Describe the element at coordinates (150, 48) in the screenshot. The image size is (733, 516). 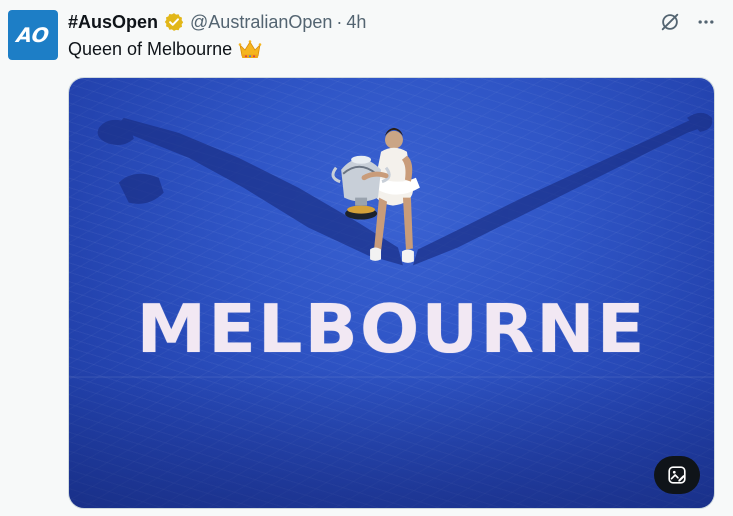
I see `tweet-text-content: Queen of Melbourne` at that location.